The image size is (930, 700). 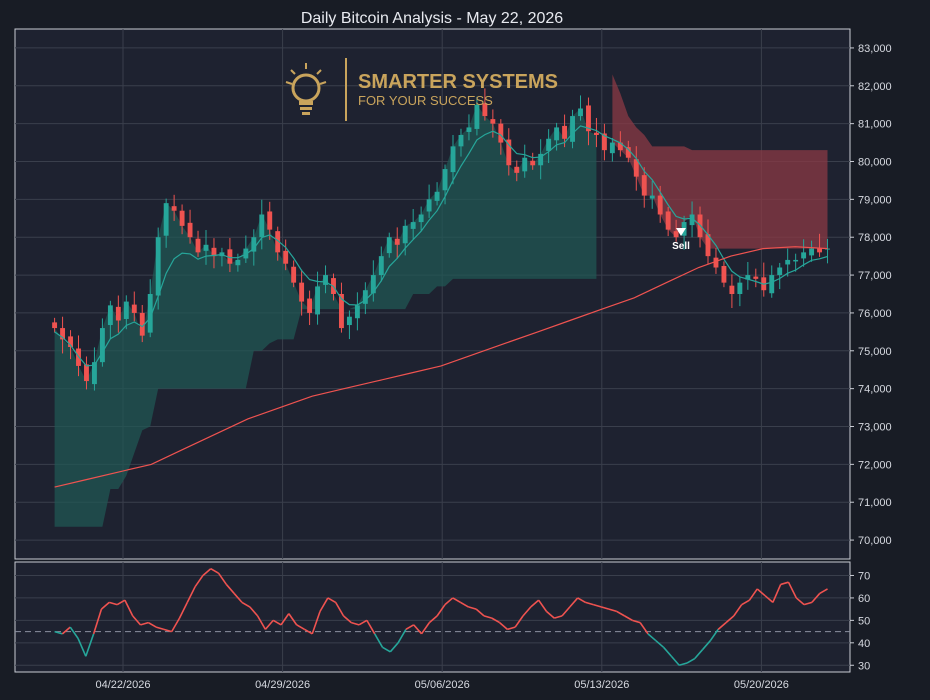 I want to click on price-tick-label: 75,000, so click(x=875, y=352).